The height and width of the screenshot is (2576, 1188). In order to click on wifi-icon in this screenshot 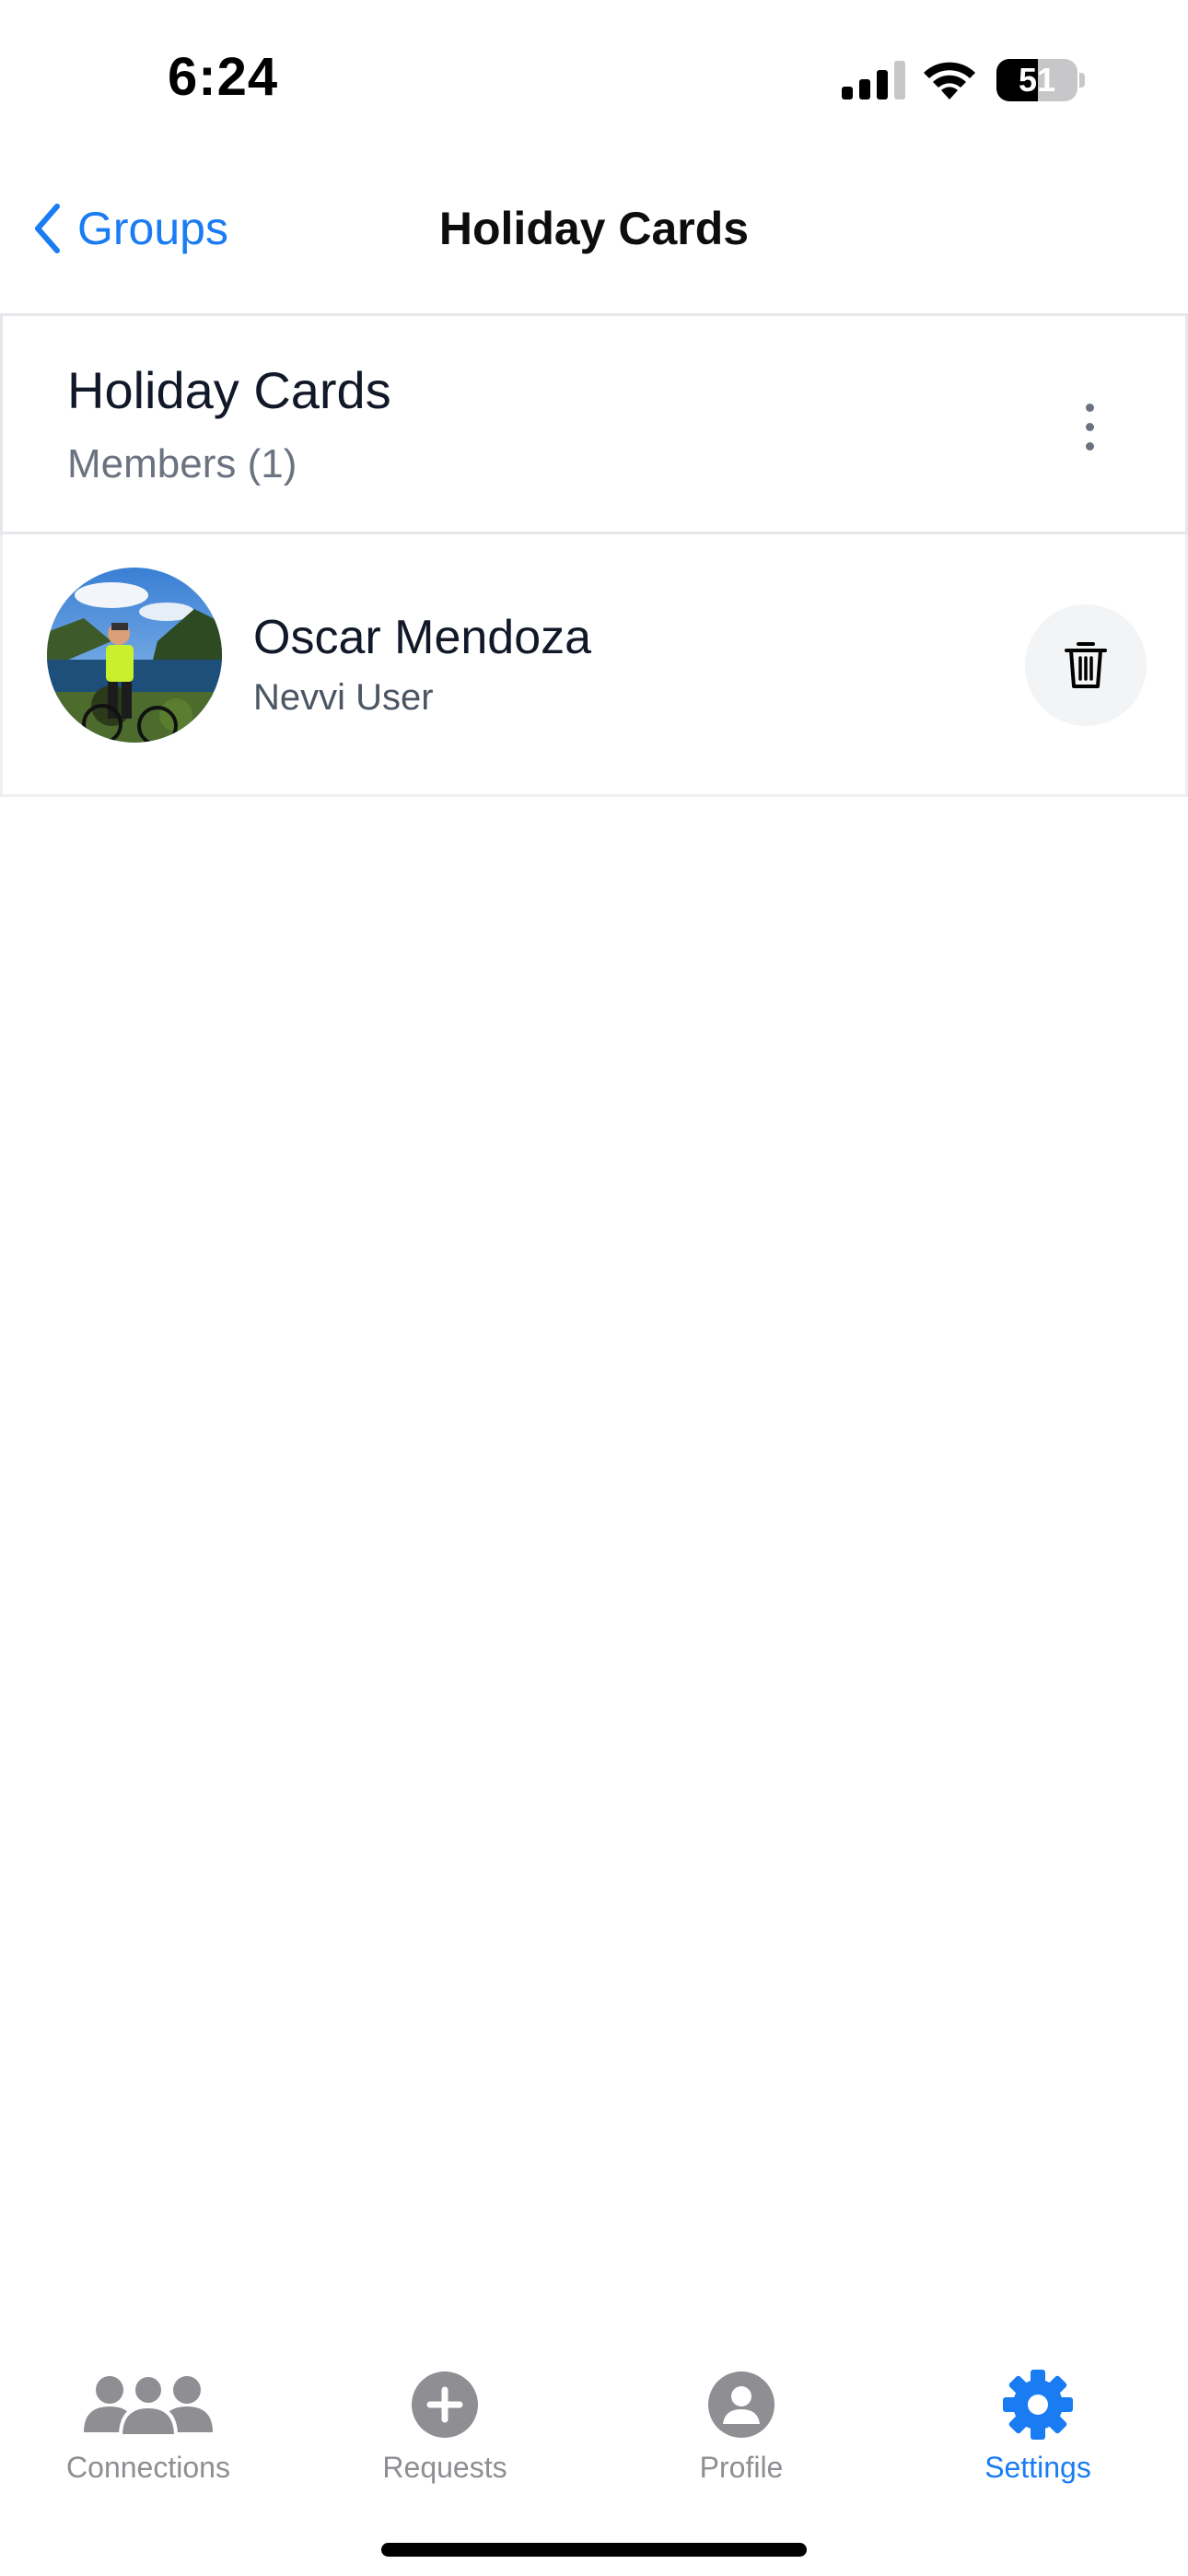, I will do `click(949, 81)`.